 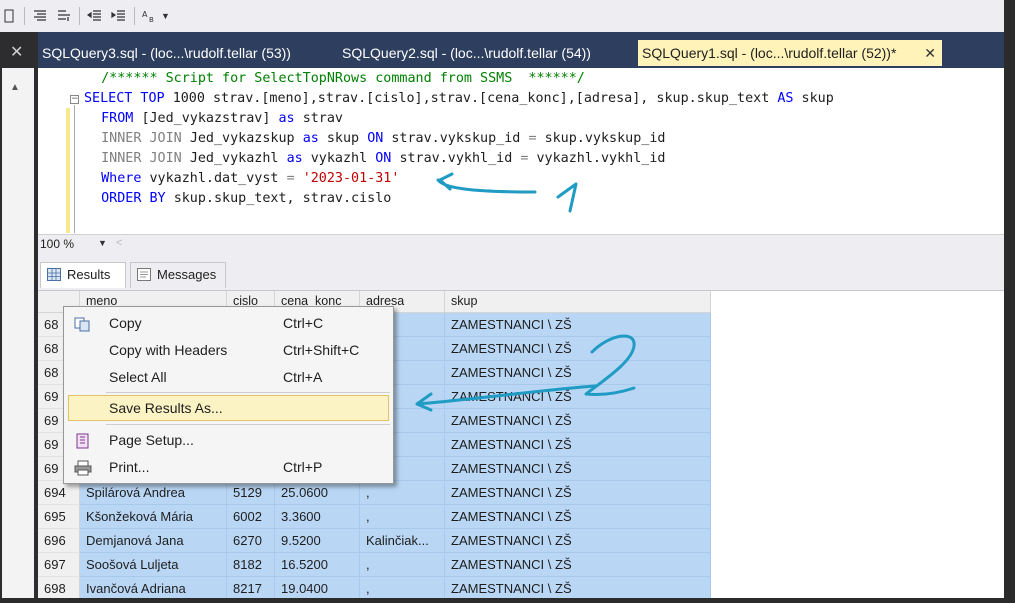 What do you see at coordinates (137, 198) in the screenshot?
I see `code-token: ORDER BY` at bounding box center [137, 198].